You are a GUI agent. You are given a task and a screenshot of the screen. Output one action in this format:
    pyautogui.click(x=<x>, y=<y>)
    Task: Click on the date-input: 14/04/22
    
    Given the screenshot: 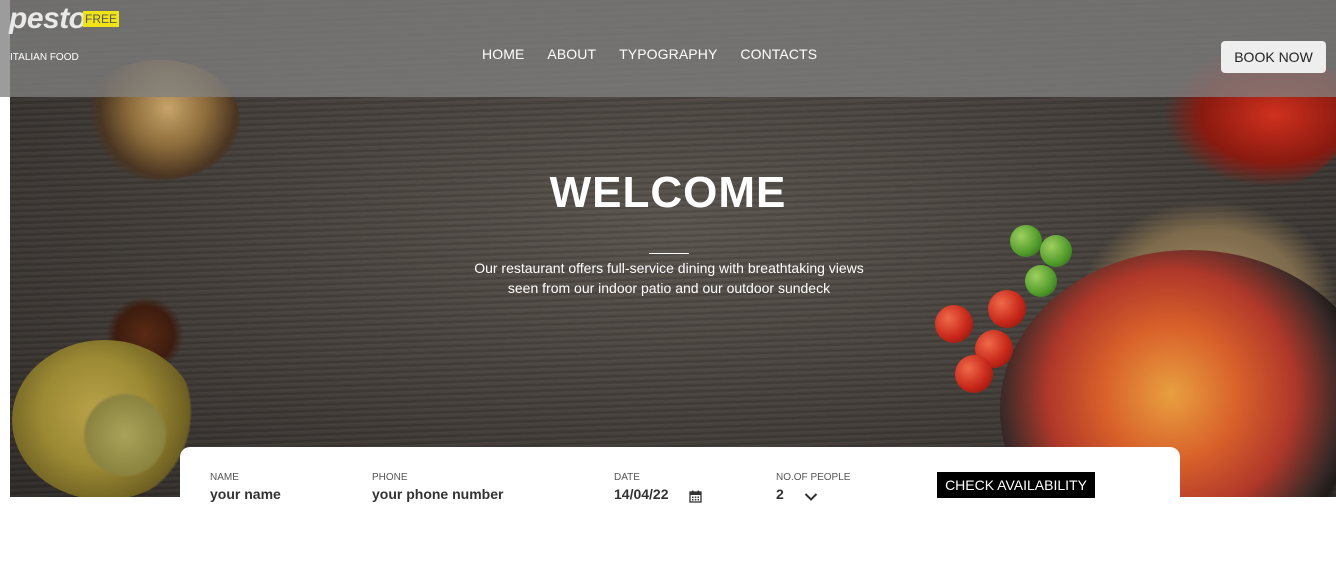 What is the action you would take?
    pyautogui.click(x=641, y=494)
    